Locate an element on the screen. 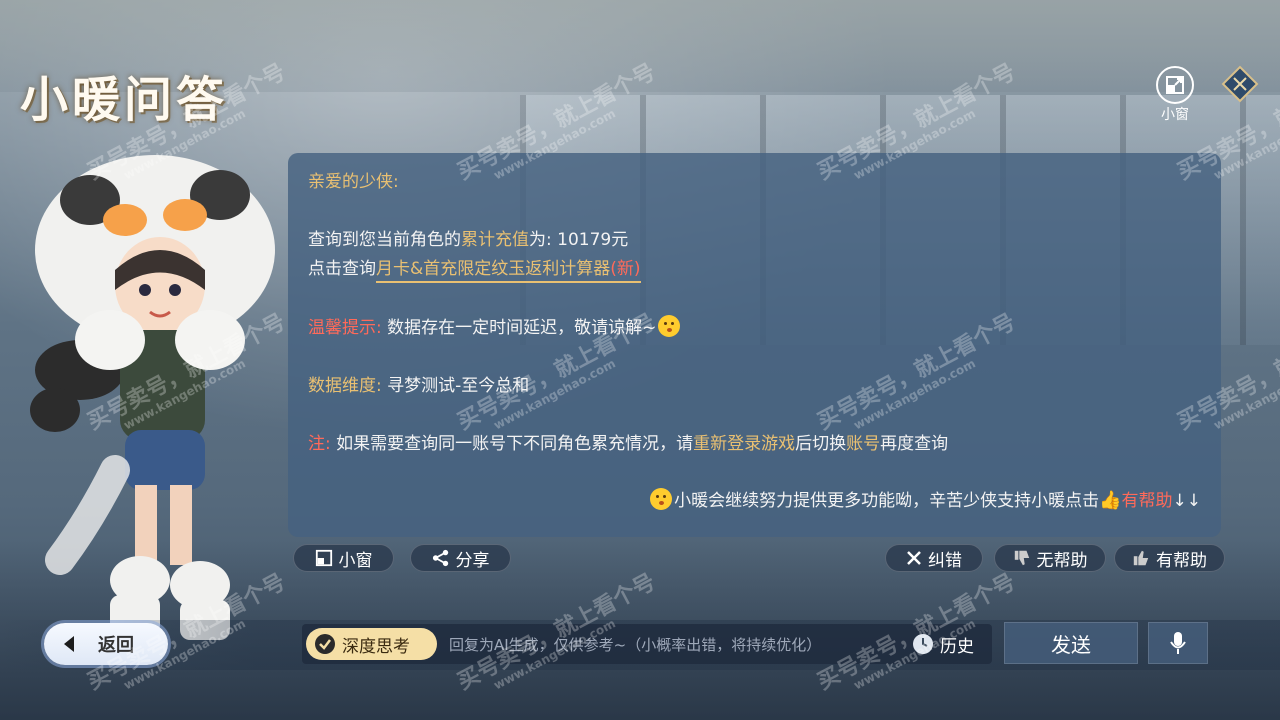 The height and width of the screenshot is (720, 1280). correct-button: 纠错 is located at coordinates (934, 558).